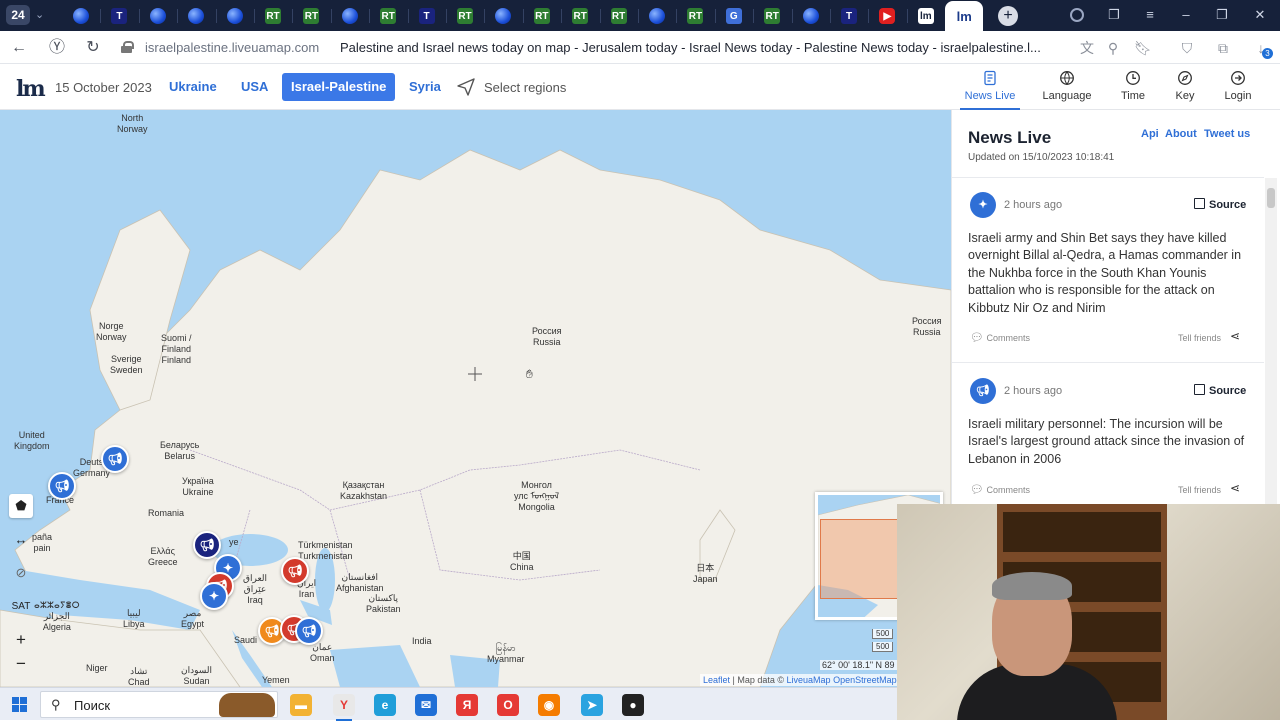 The height and width of the screenshot is (721, 1280). What do you see at coordinates (193, 86) in the screenshot?
I see `region-ukraine: Ukraine` at bounding box center [193, 86].